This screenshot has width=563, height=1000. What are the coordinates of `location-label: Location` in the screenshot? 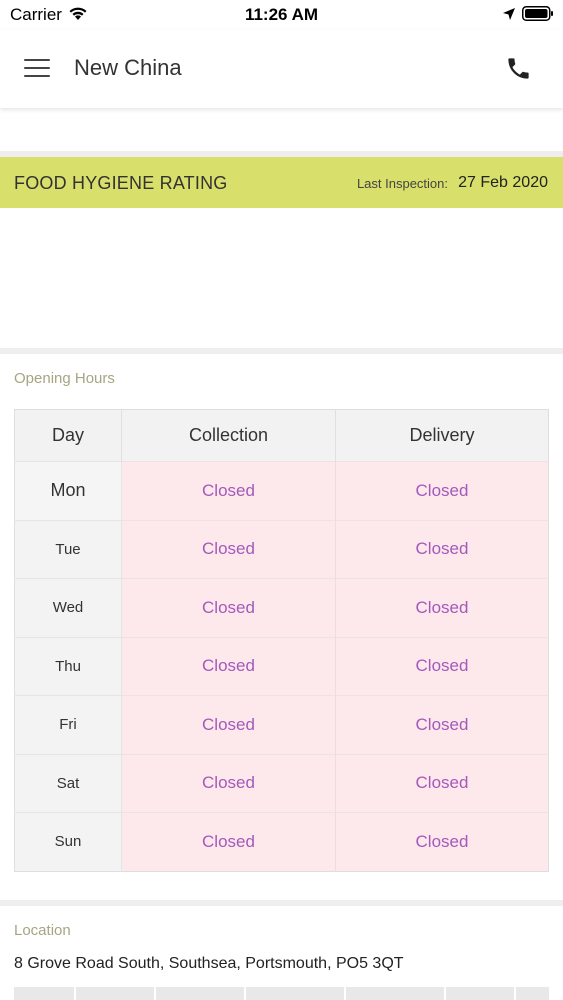 It's located at (42, 930).